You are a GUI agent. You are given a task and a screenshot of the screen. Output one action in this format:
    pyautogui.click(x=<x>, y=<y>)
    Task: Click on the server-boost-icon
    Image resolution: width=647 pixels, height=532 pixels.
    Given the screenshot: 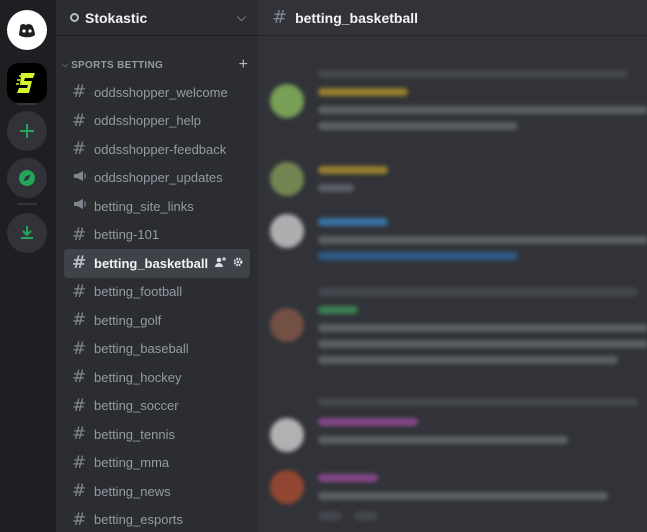 What is the action you would take?
    pyautogui.click(x=74, y=17)
    